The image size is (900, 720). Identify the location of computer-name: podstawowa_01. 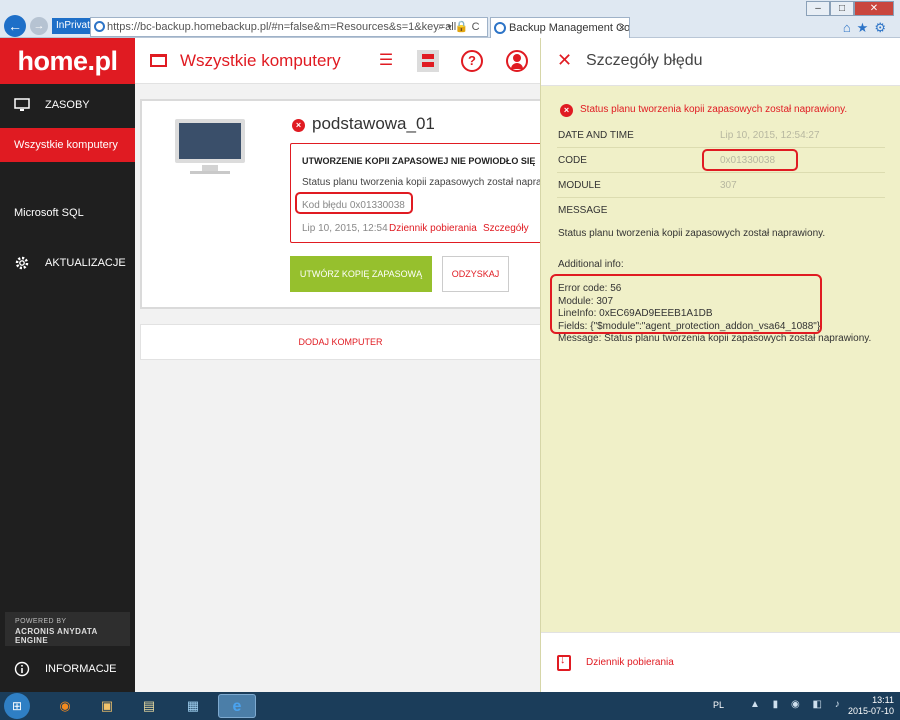
(373, 123).